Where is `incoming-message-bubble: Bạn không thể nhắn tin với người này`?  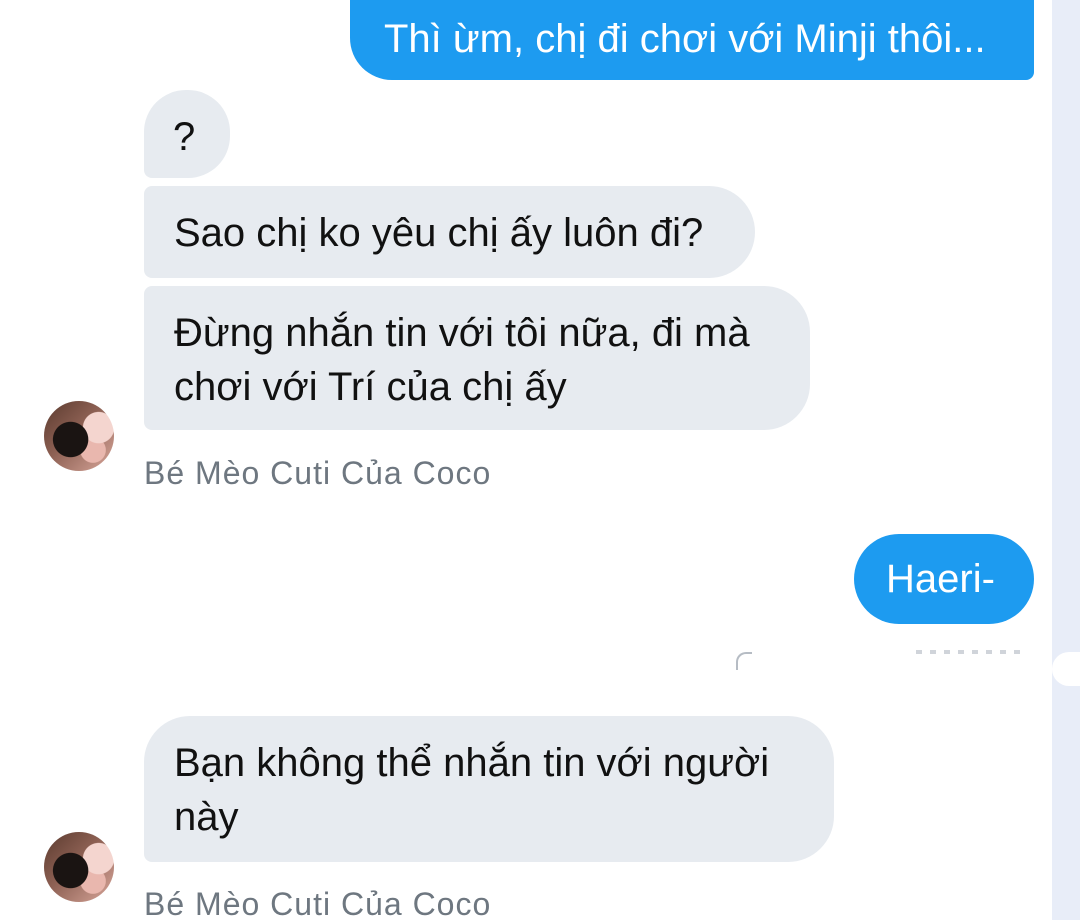 incoming-message-bubble: Bạn không thể nhắn tin với người này is located at coordinates (489, 789).